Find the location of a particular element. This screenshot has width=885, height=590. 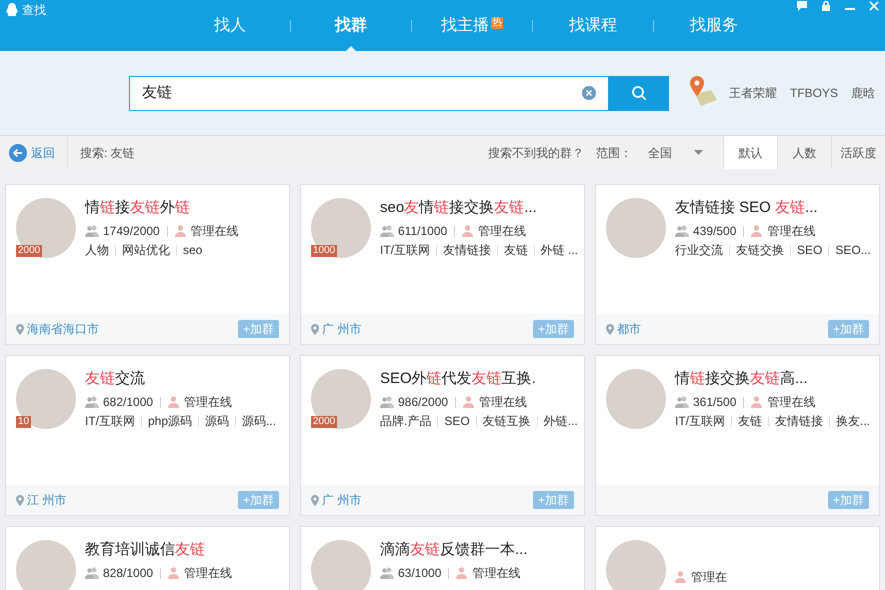

level-badge: 10 is located at coordinates (24, 422).